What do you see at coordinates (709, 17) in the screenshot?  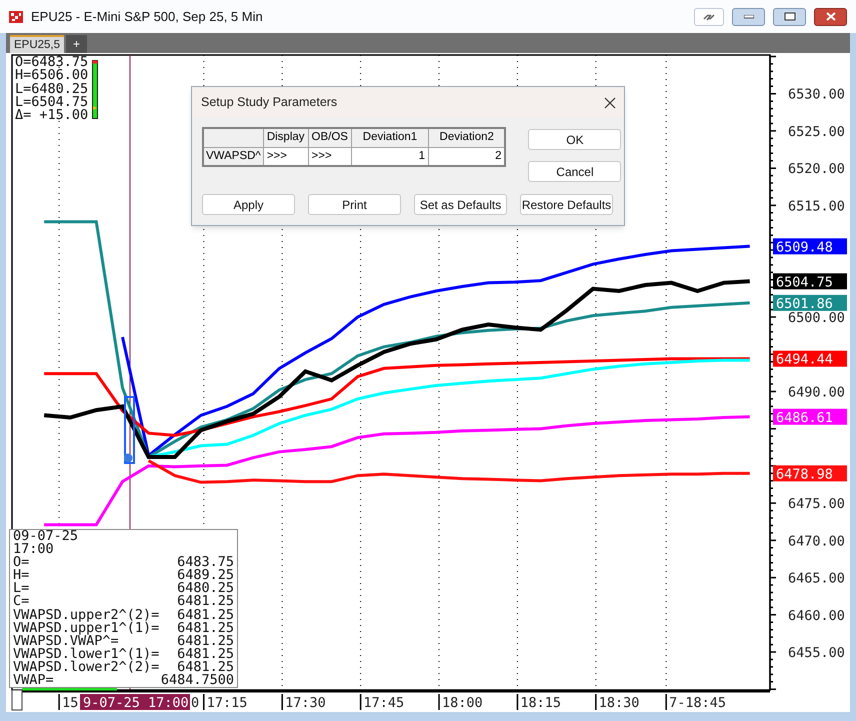 I see `link-button` at bounding box center [709, 17].